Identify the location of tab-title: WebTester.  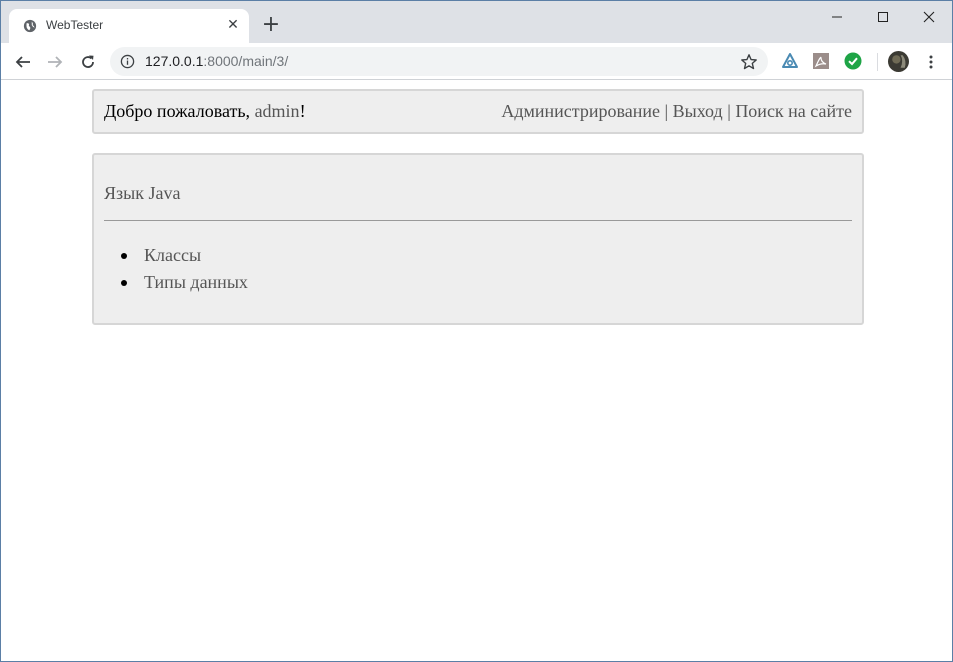
(75, 25).